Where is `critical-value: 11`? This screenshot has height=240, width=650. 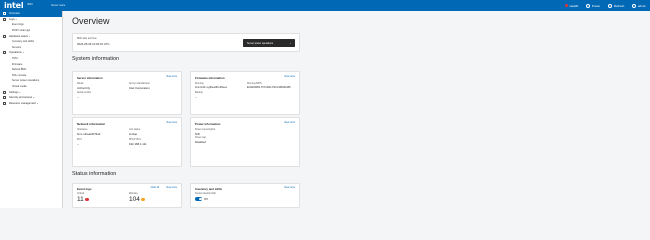
critical-value: 11 is located at coordinates (80, 199).